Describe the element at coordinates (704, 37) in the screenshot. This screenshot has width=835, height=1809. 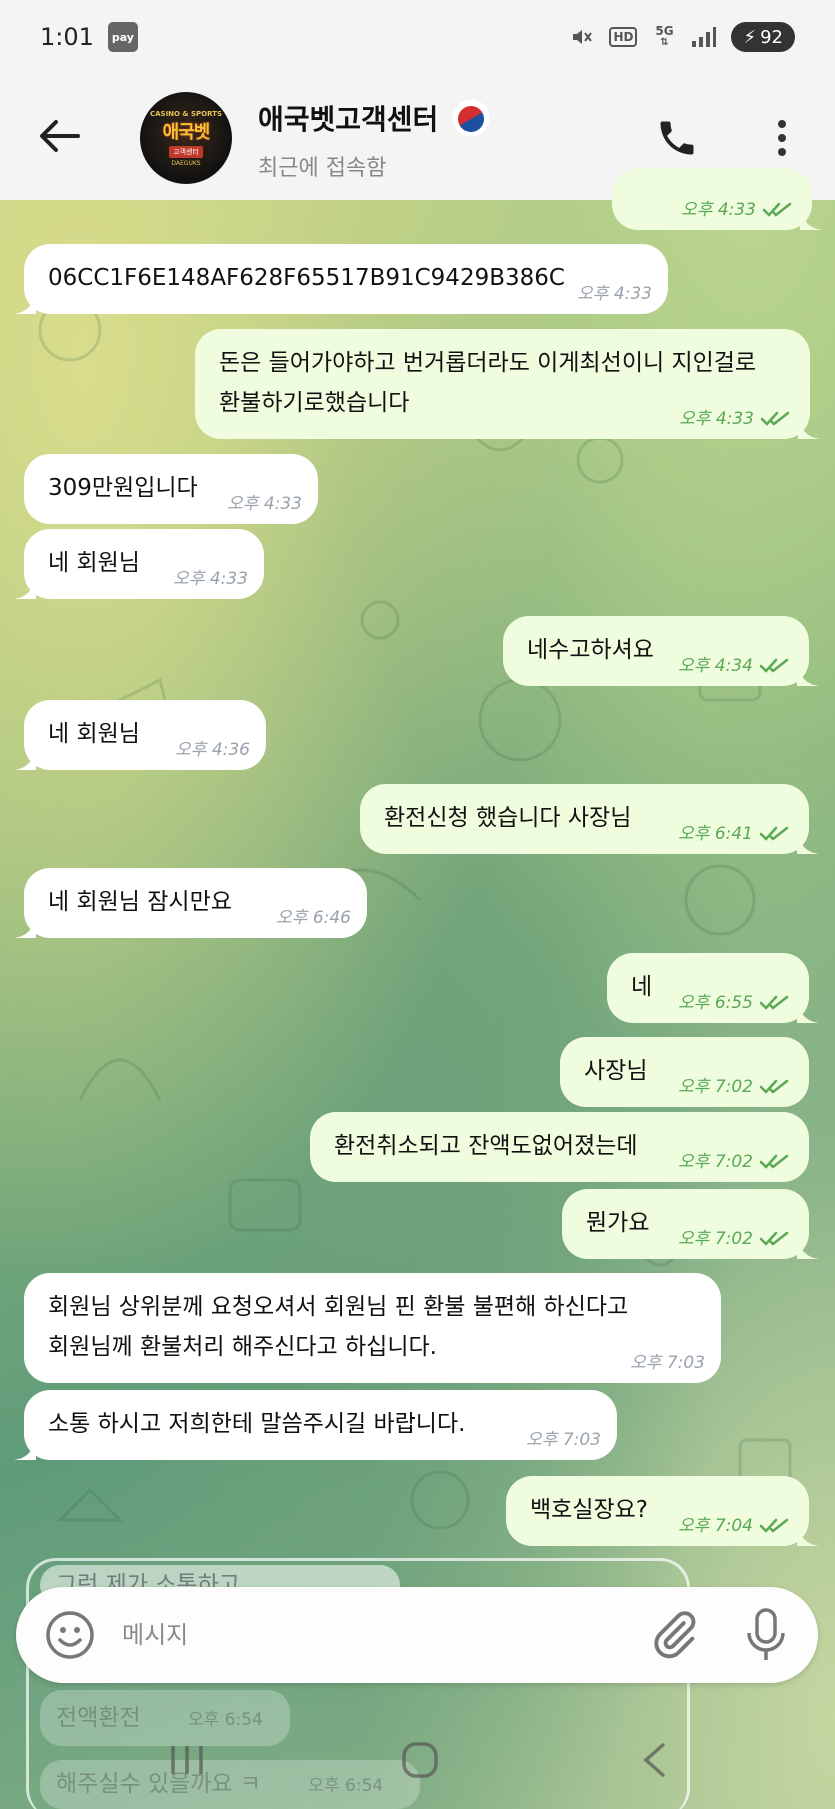
I see `signal-icon` at that location.